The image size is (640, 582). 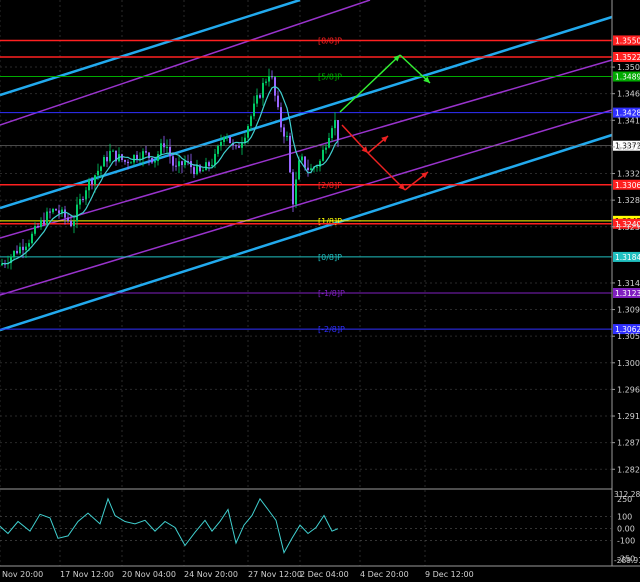 I want to click on price-tick-label: 1.3505, so click(x=628, y=67).